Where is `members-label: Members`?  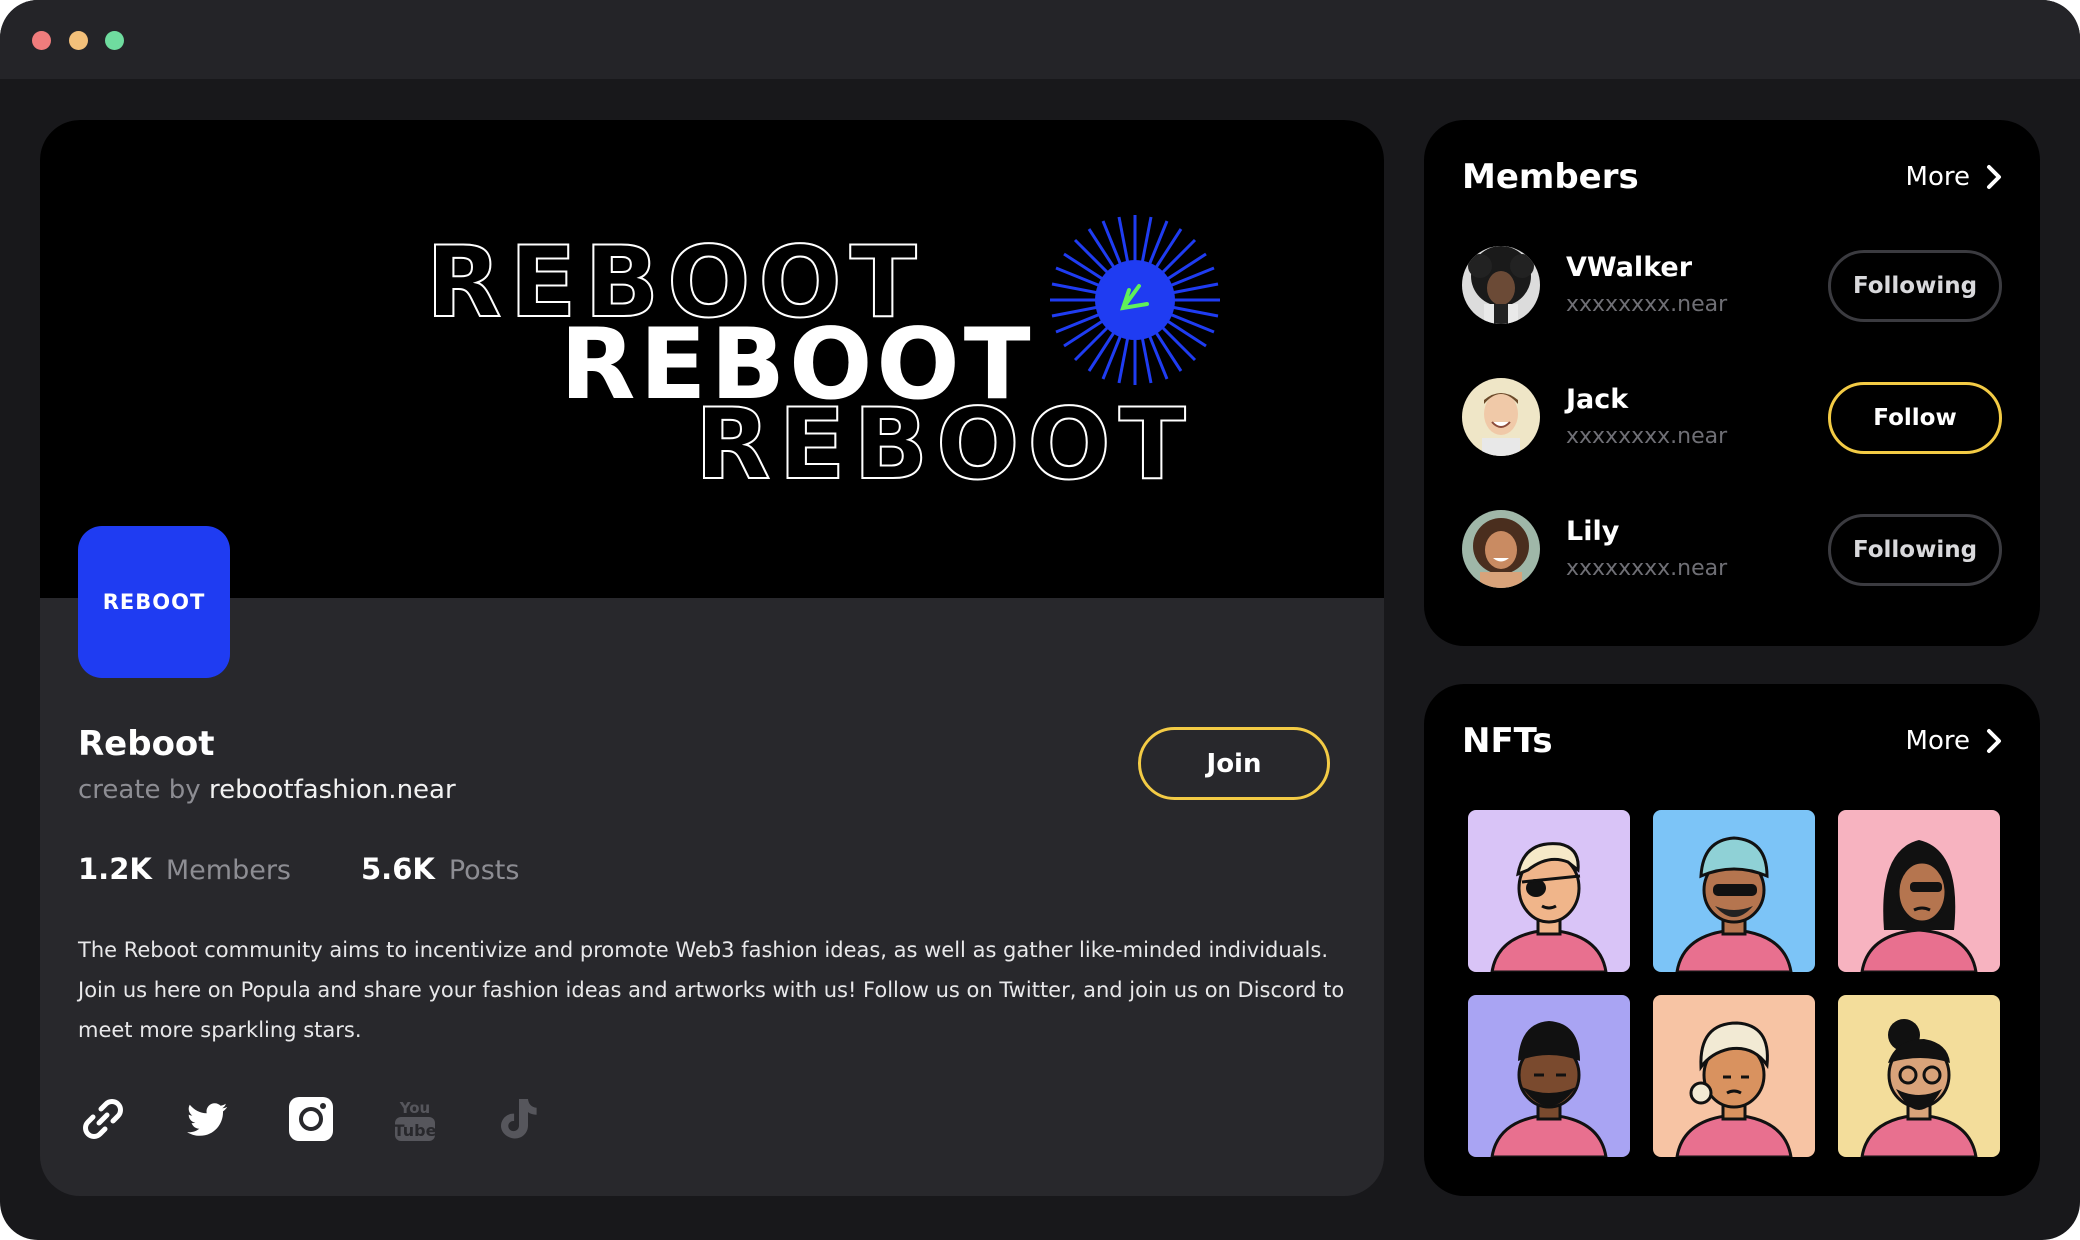
members-label: Members is located at coordinates (228, 870).